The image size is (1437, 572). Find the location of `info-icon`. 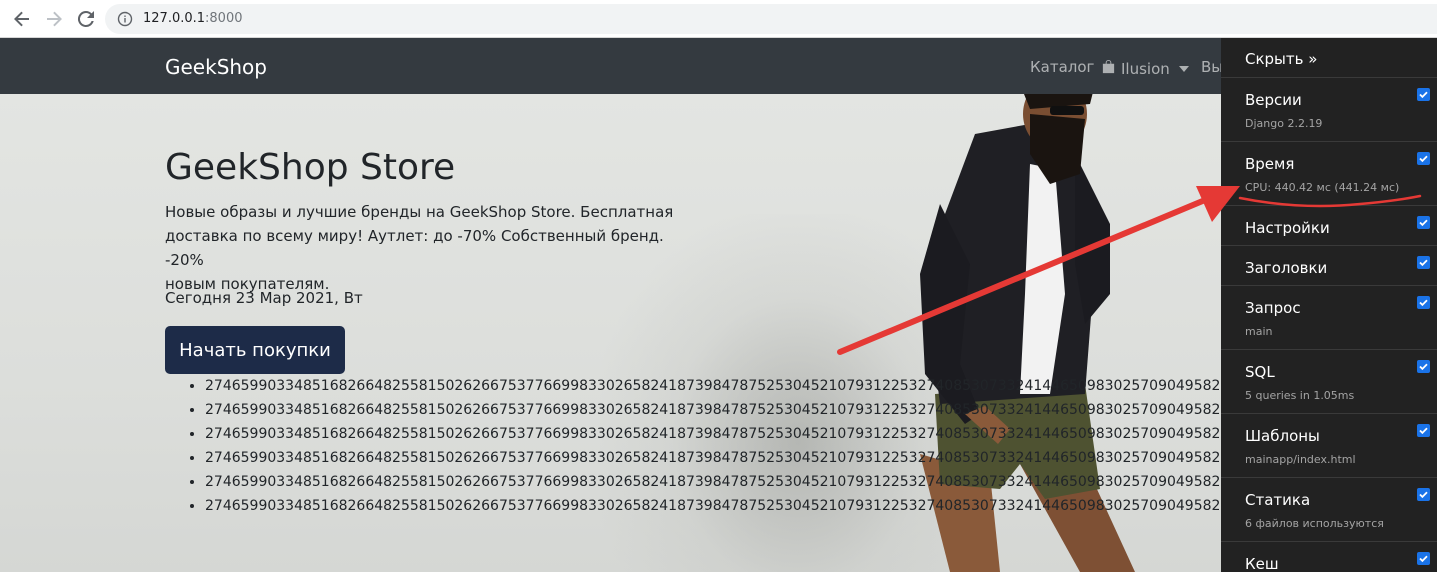

info-icon is located at coordinates (125, 19).